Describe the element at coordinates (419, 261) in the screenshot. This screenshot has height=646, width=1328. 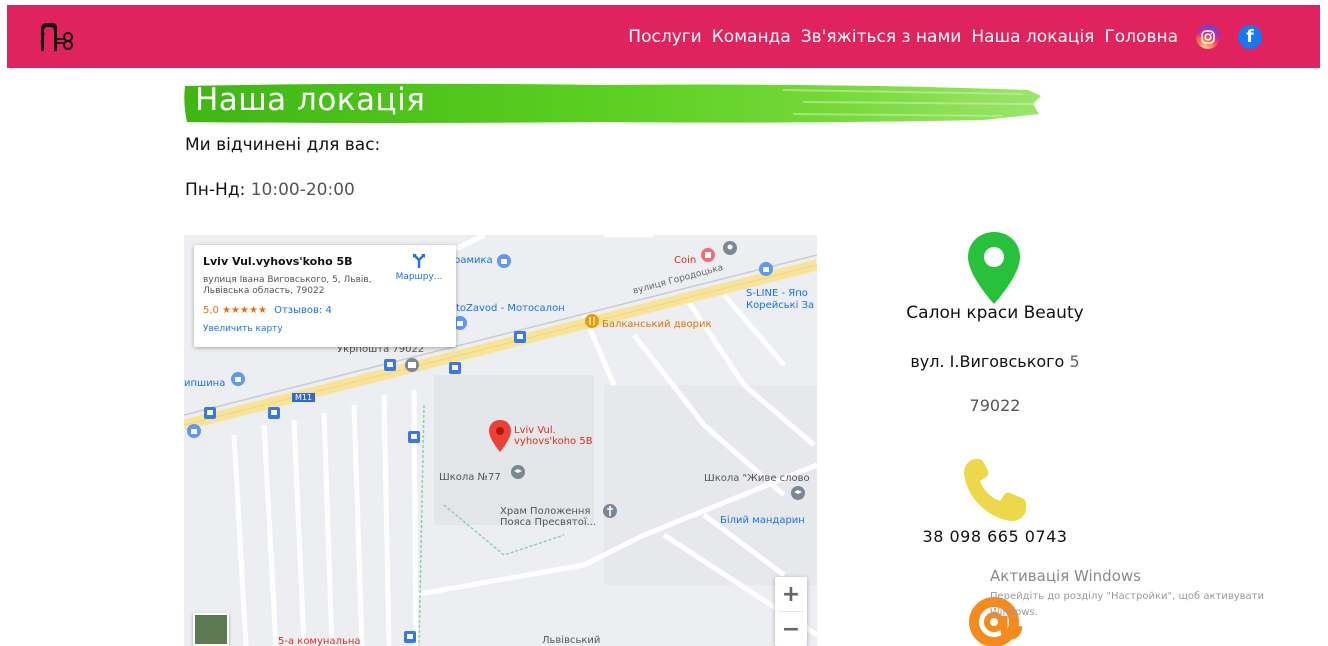
I see `directions-icon` at that location.